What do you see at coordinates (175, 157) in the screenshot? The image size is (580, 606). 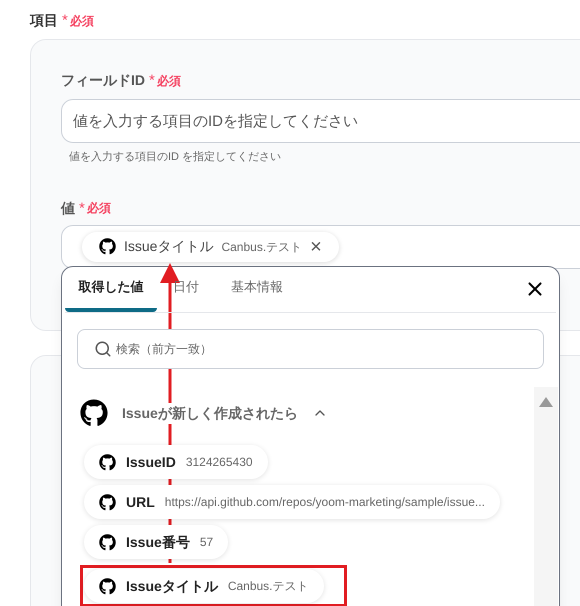 I see `field-hint: 値を入力する項目のID を指定してください` at bounding box center [175, 157].